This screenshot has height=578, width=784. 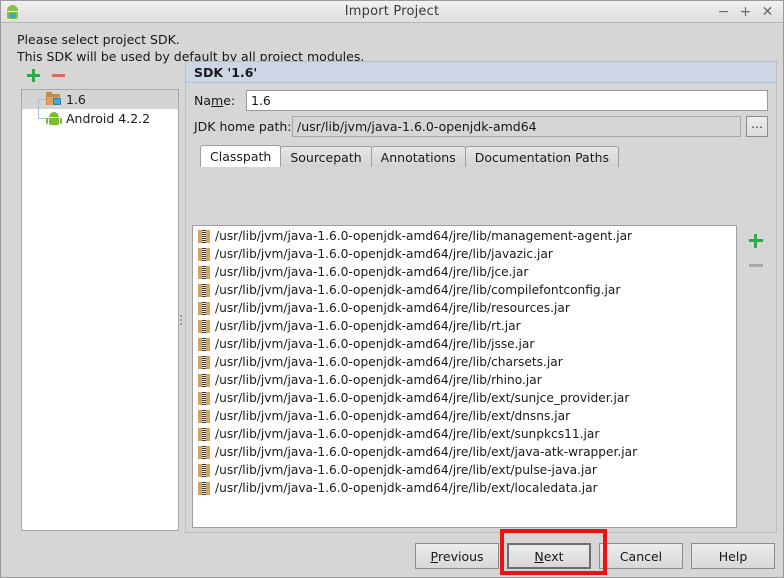 I want to click on next-button: Next, so click(x=549, y=556).